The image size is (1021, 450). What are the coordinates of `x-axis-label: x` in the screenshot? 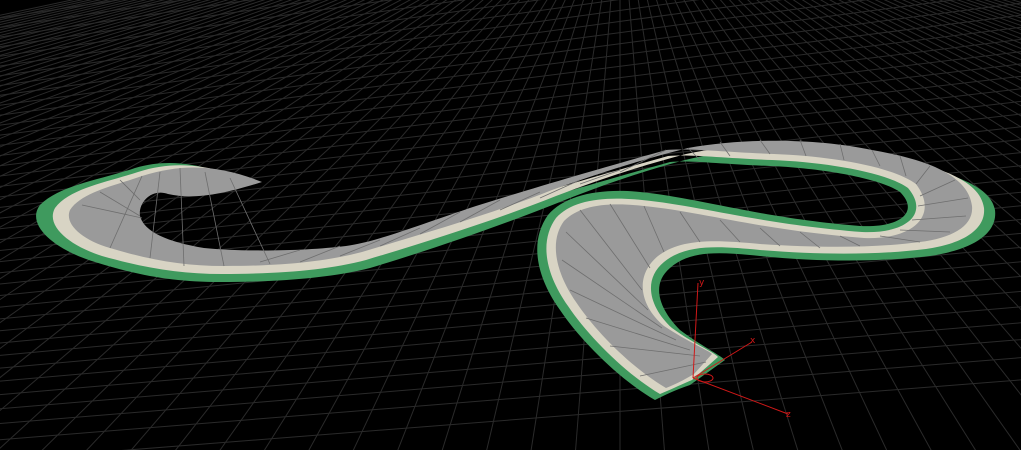 It's located at (753, 341).